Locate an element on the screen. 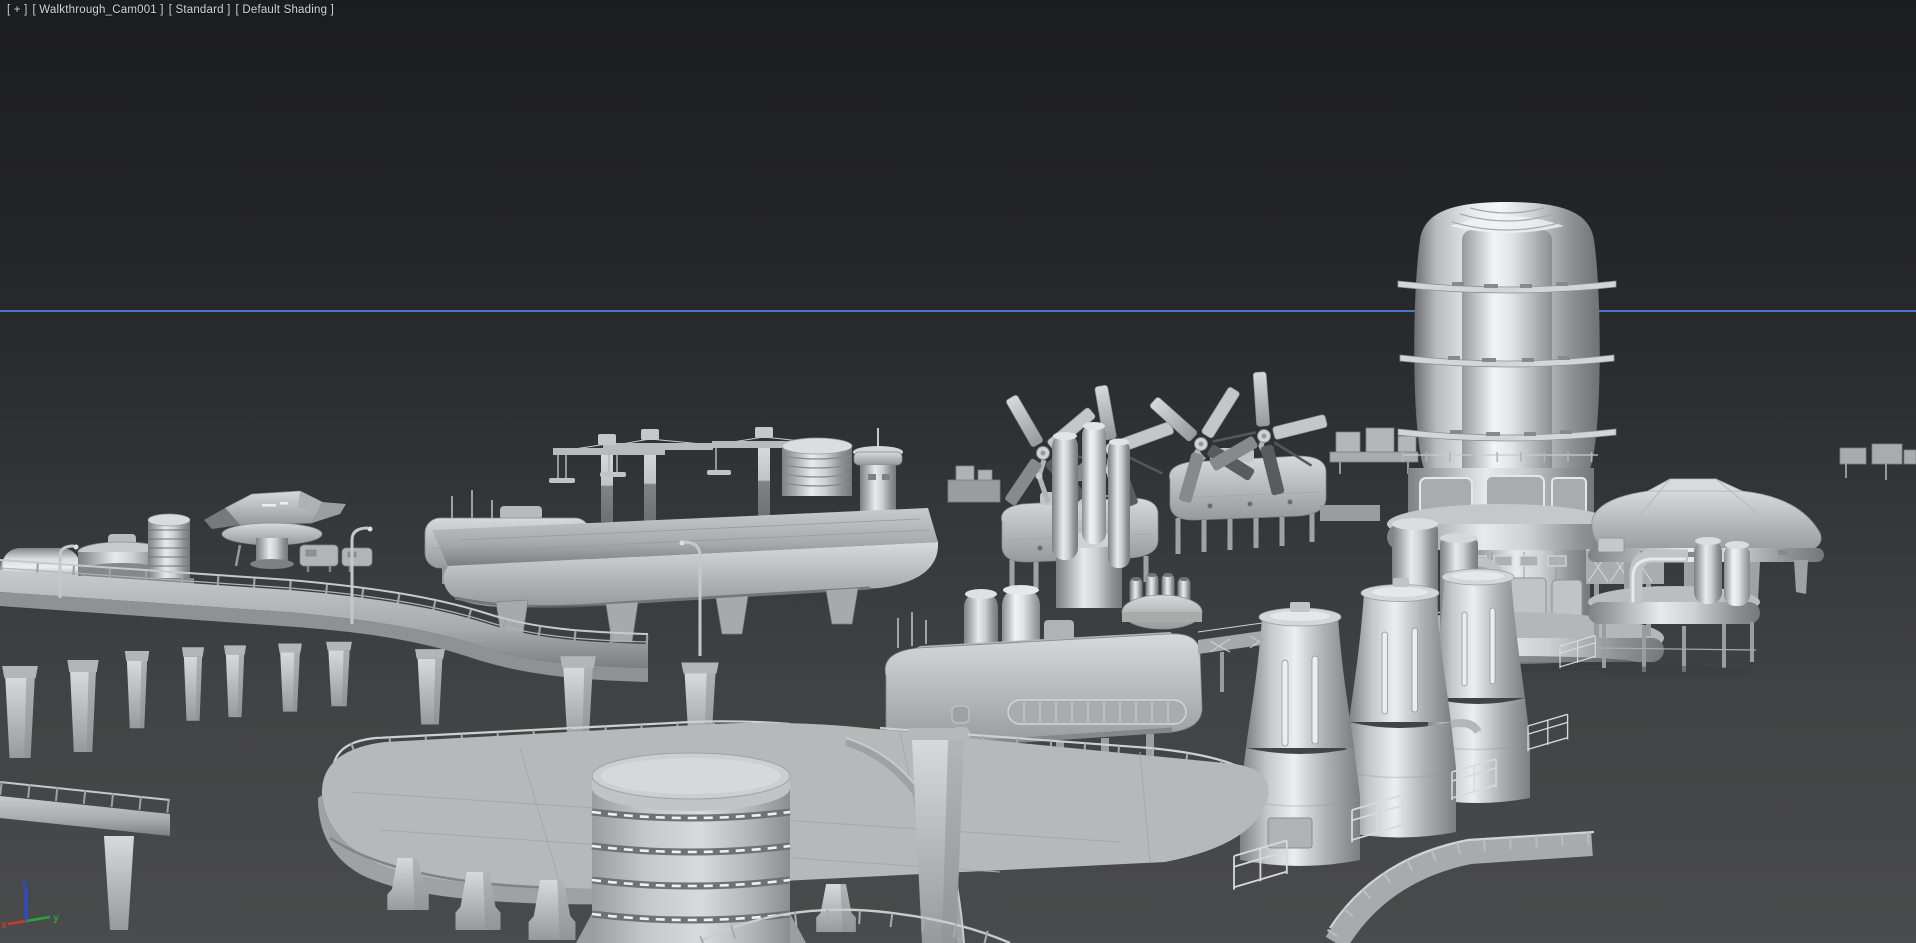  ribbed-stack is located at coordinates (691, 847).